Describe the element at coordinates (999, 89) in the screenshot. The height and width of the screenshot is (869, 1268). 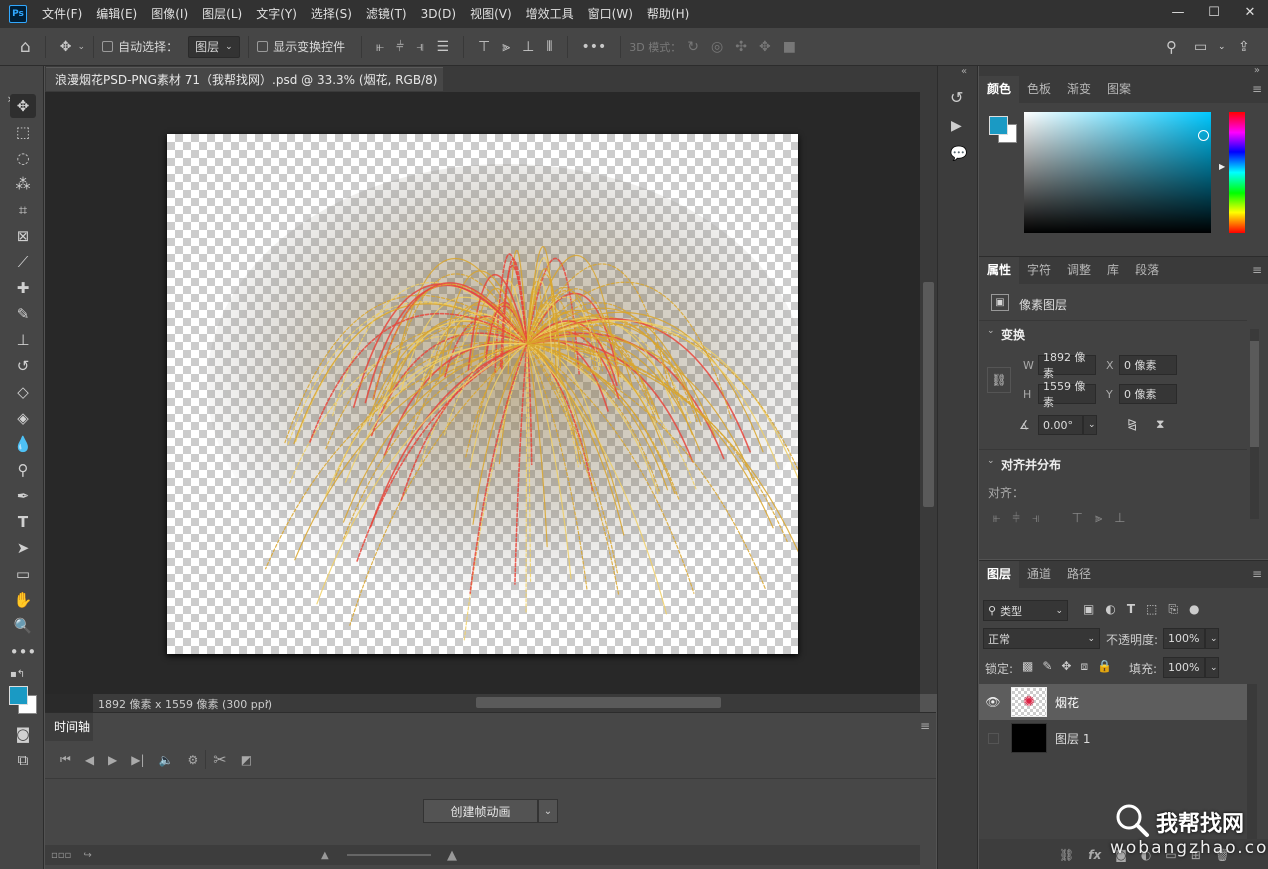
I see `tab-color: 颜色` at that location.